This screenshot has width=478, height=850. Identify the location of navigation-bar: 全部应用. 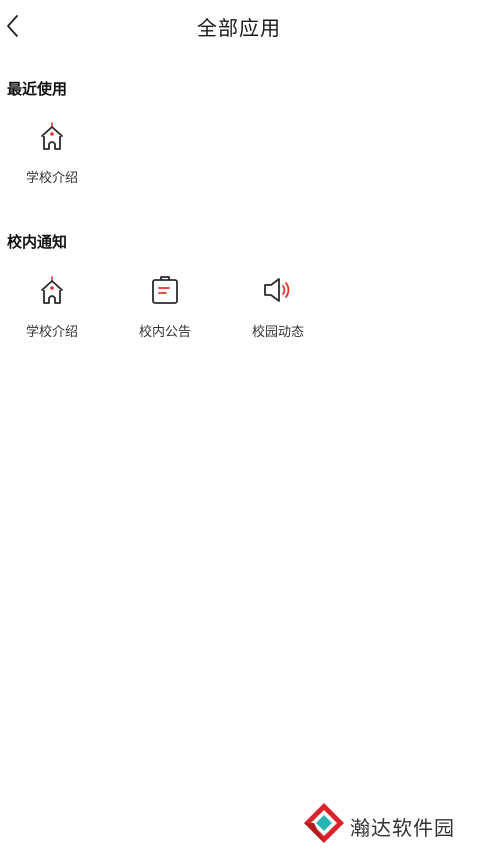
(239, 26).